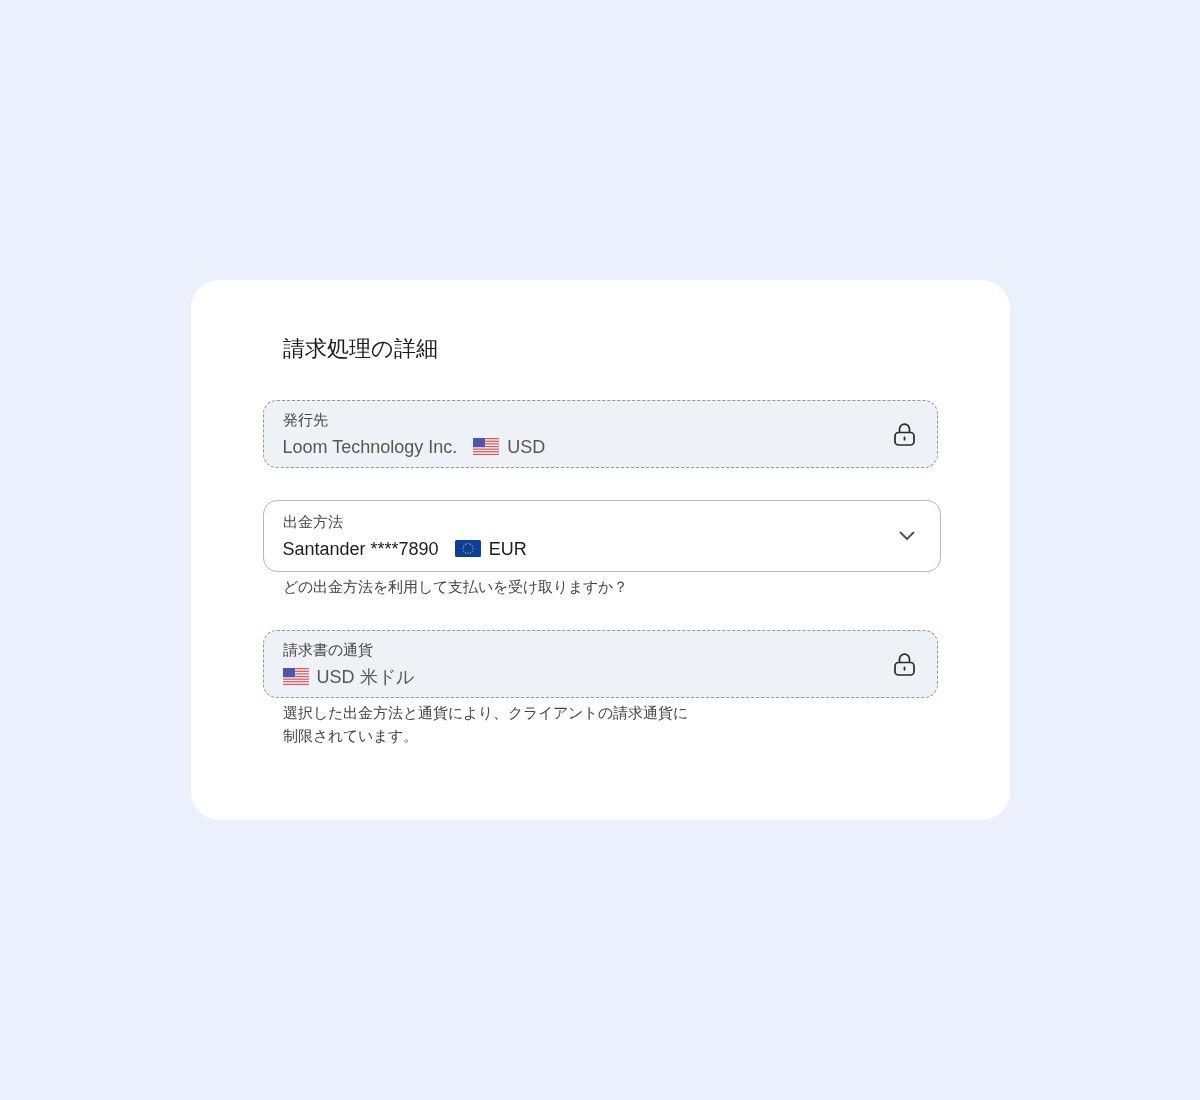 This screenshot has height=1100, width=1200. What do you see at coordinates (455, 587) in the screenshot?
I see `helper-text: どの出金方法を利用して支払いを受け取りますか？` at bounding box center [455, 587].